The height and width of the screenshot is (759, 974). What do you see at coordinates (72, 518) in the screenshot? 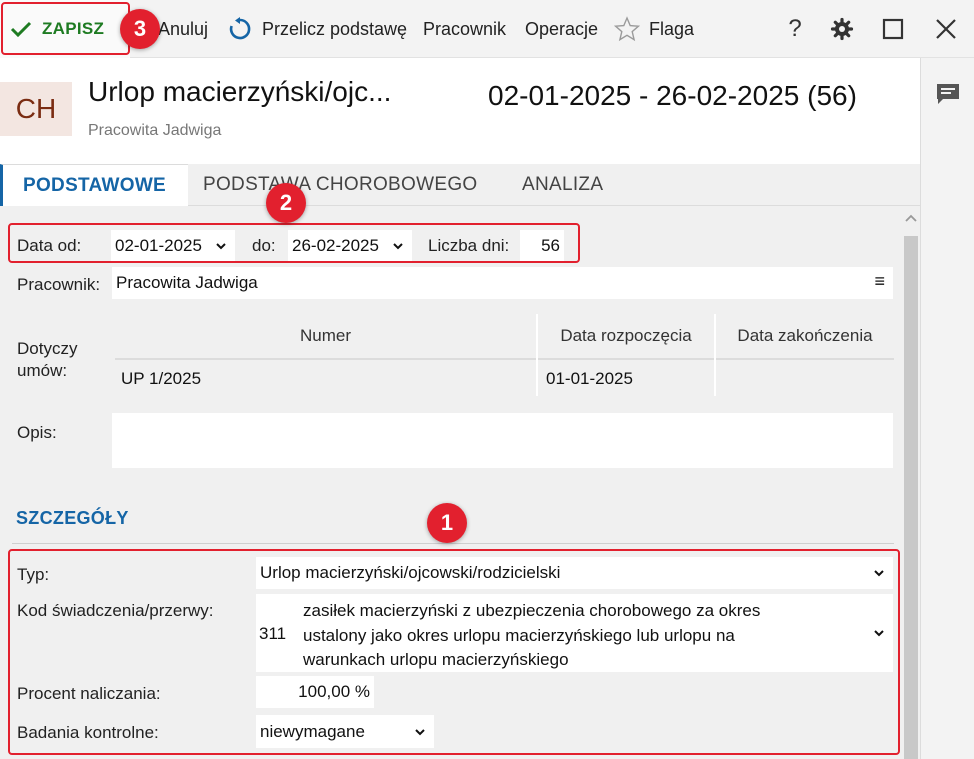
I see `details-section-title: SZCZEGÓŁY` at bounding box center [72, 518].